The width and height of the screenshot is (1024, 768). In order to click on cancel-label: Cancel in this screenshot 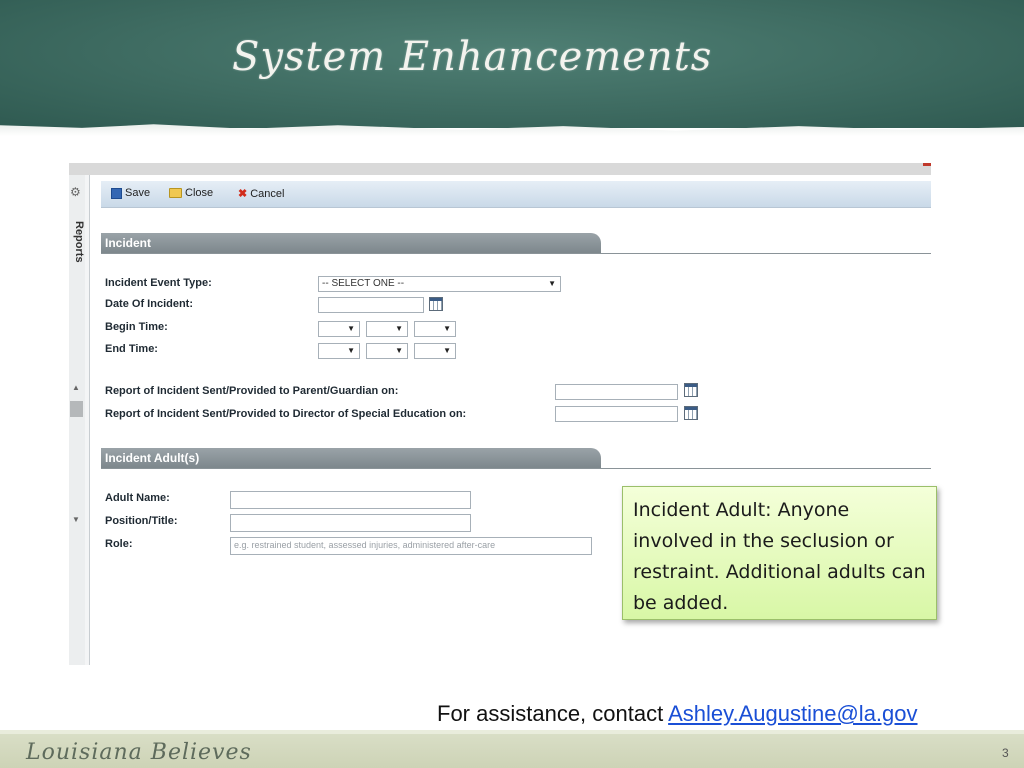, I will do `click(267, 193)`.